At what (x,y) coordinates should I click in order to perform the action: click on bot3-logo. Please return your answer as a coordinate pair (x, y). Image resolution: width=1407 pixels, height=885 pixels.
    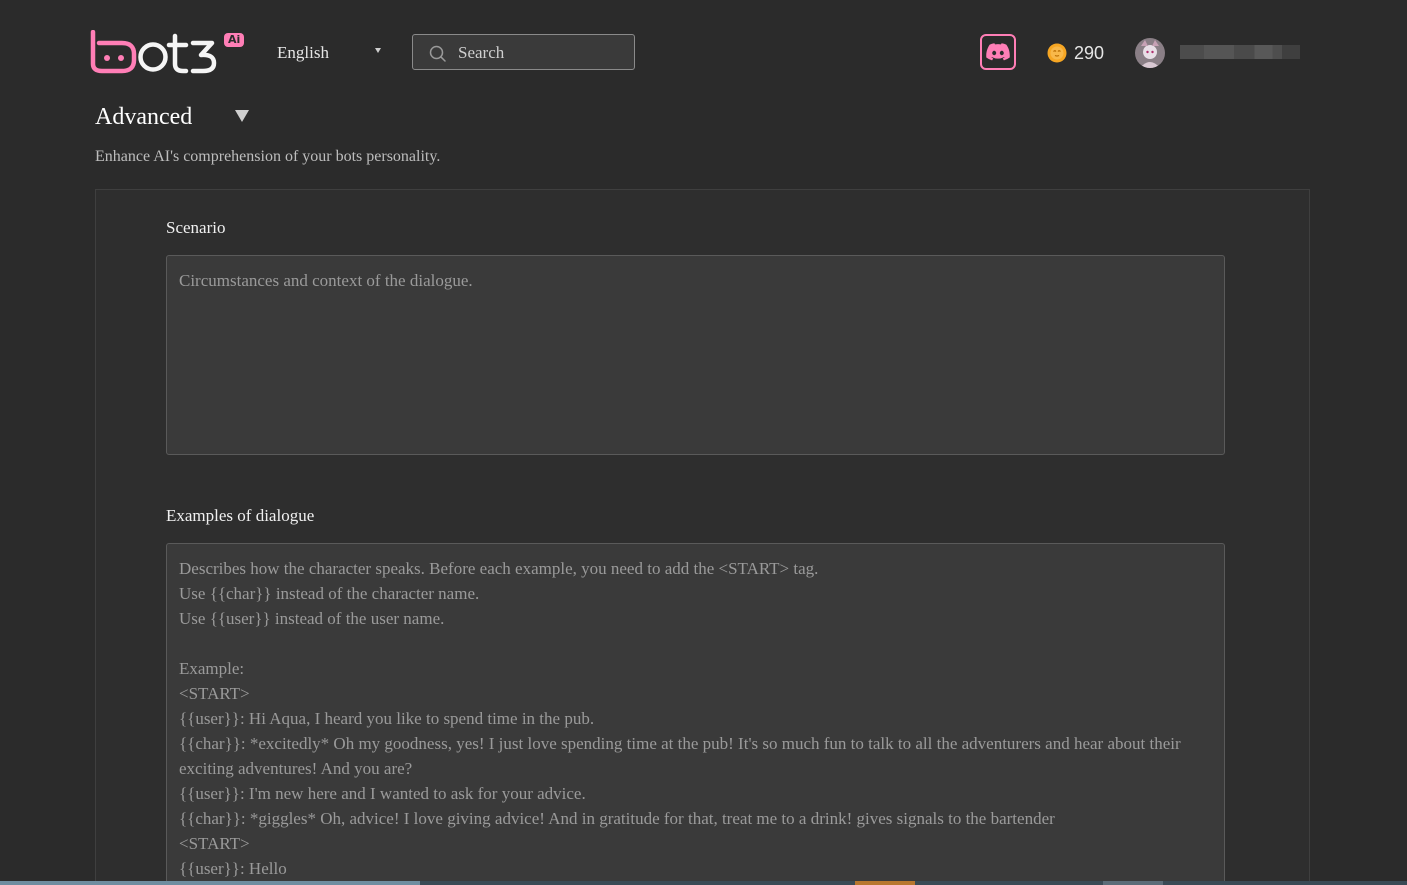
    Looking at the image, I should click on (155, 52).